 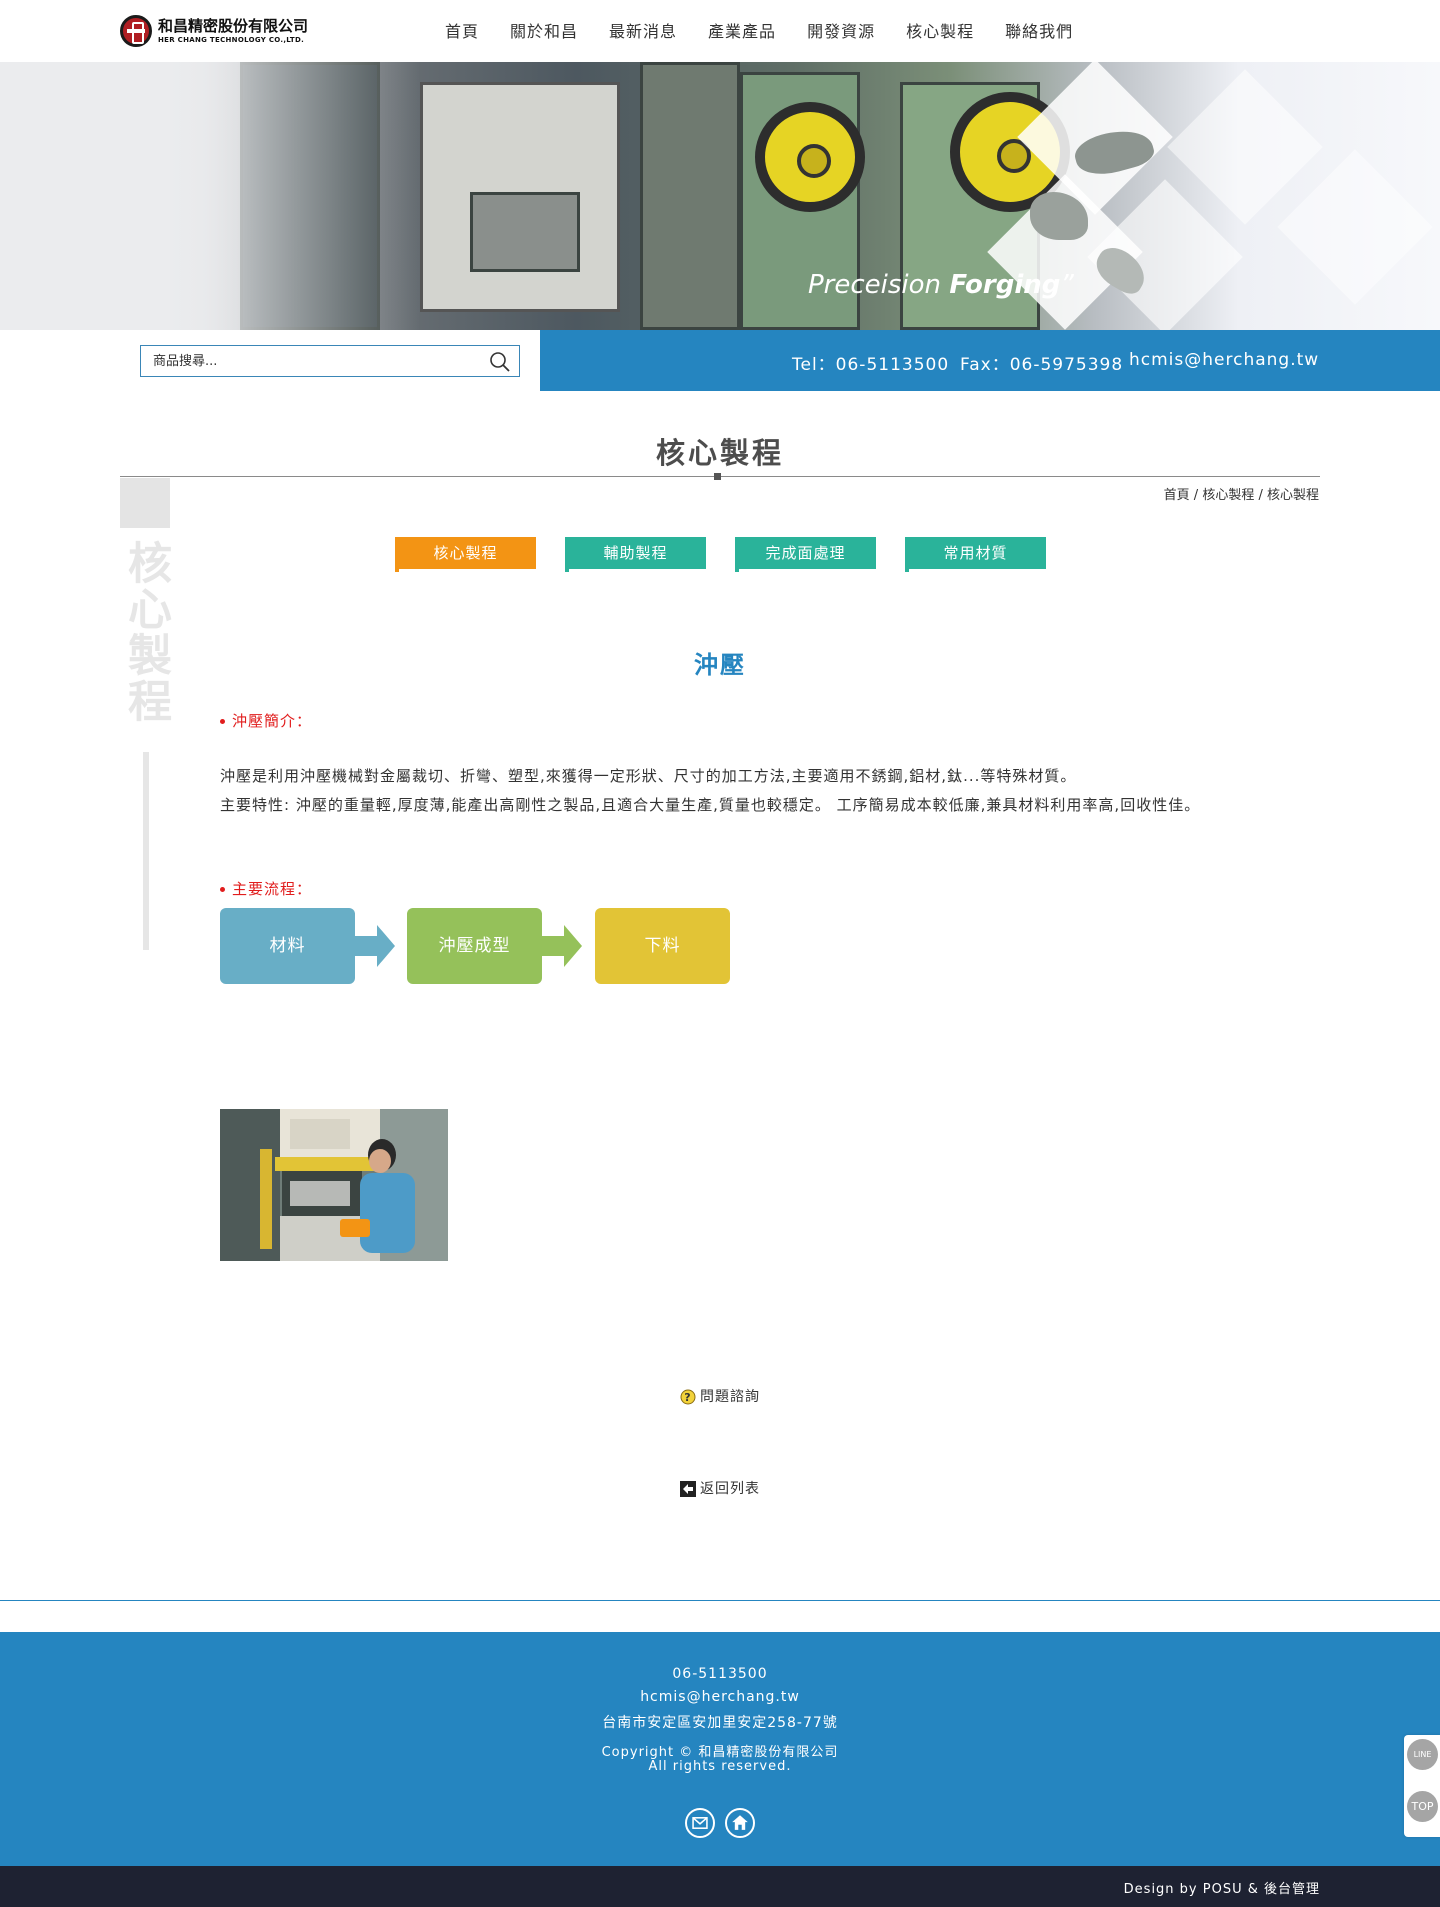 What do you see at coordinates (500, 362) in the screenshot?
I see `search-icon` at bounding box center [500, 362].